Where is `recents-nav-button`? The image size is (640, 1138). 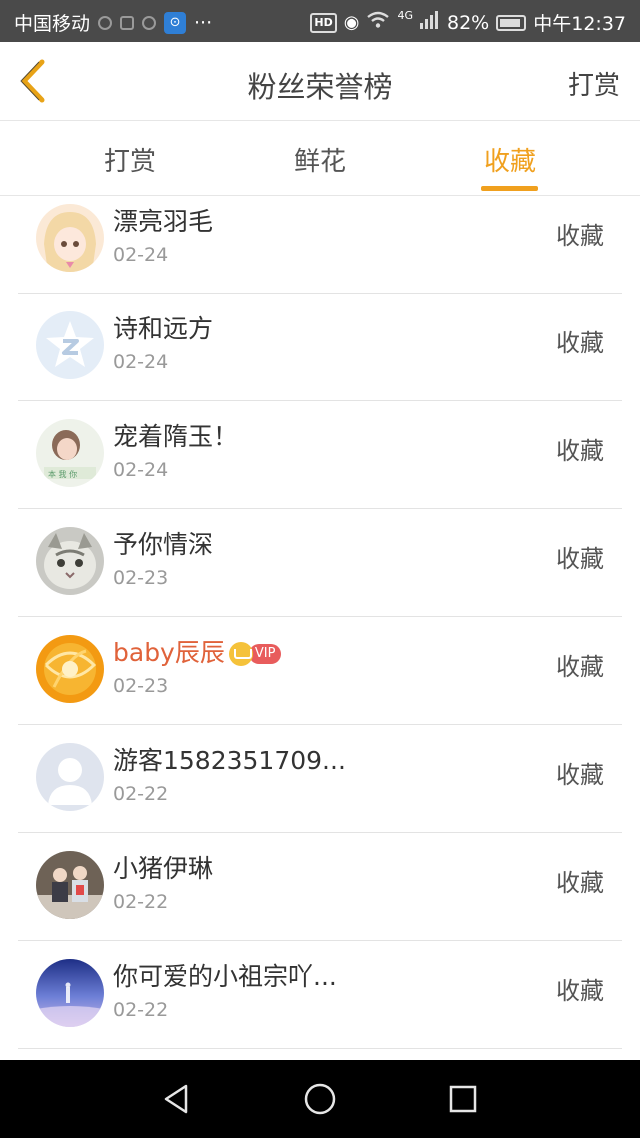
recents-nav-button is located at coordinates (463, 1099).